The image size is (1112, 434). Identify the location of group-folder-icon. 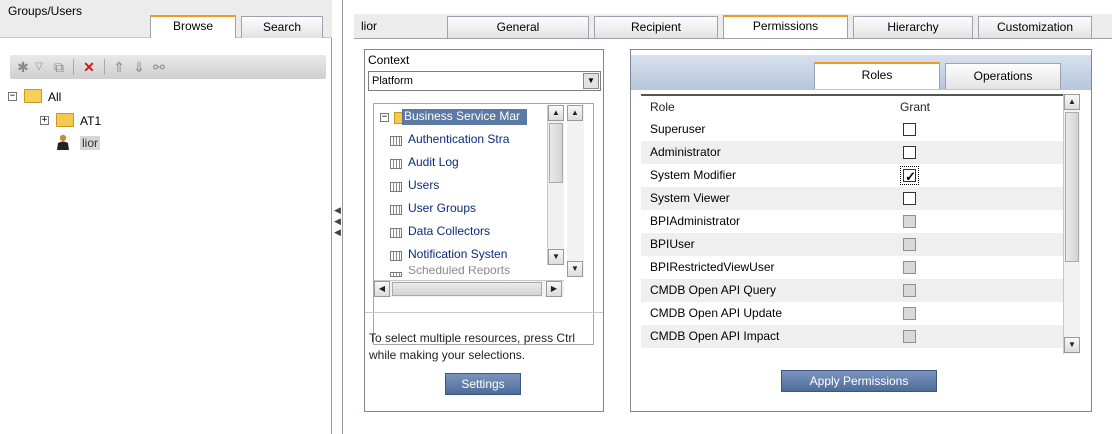
(65, 120).